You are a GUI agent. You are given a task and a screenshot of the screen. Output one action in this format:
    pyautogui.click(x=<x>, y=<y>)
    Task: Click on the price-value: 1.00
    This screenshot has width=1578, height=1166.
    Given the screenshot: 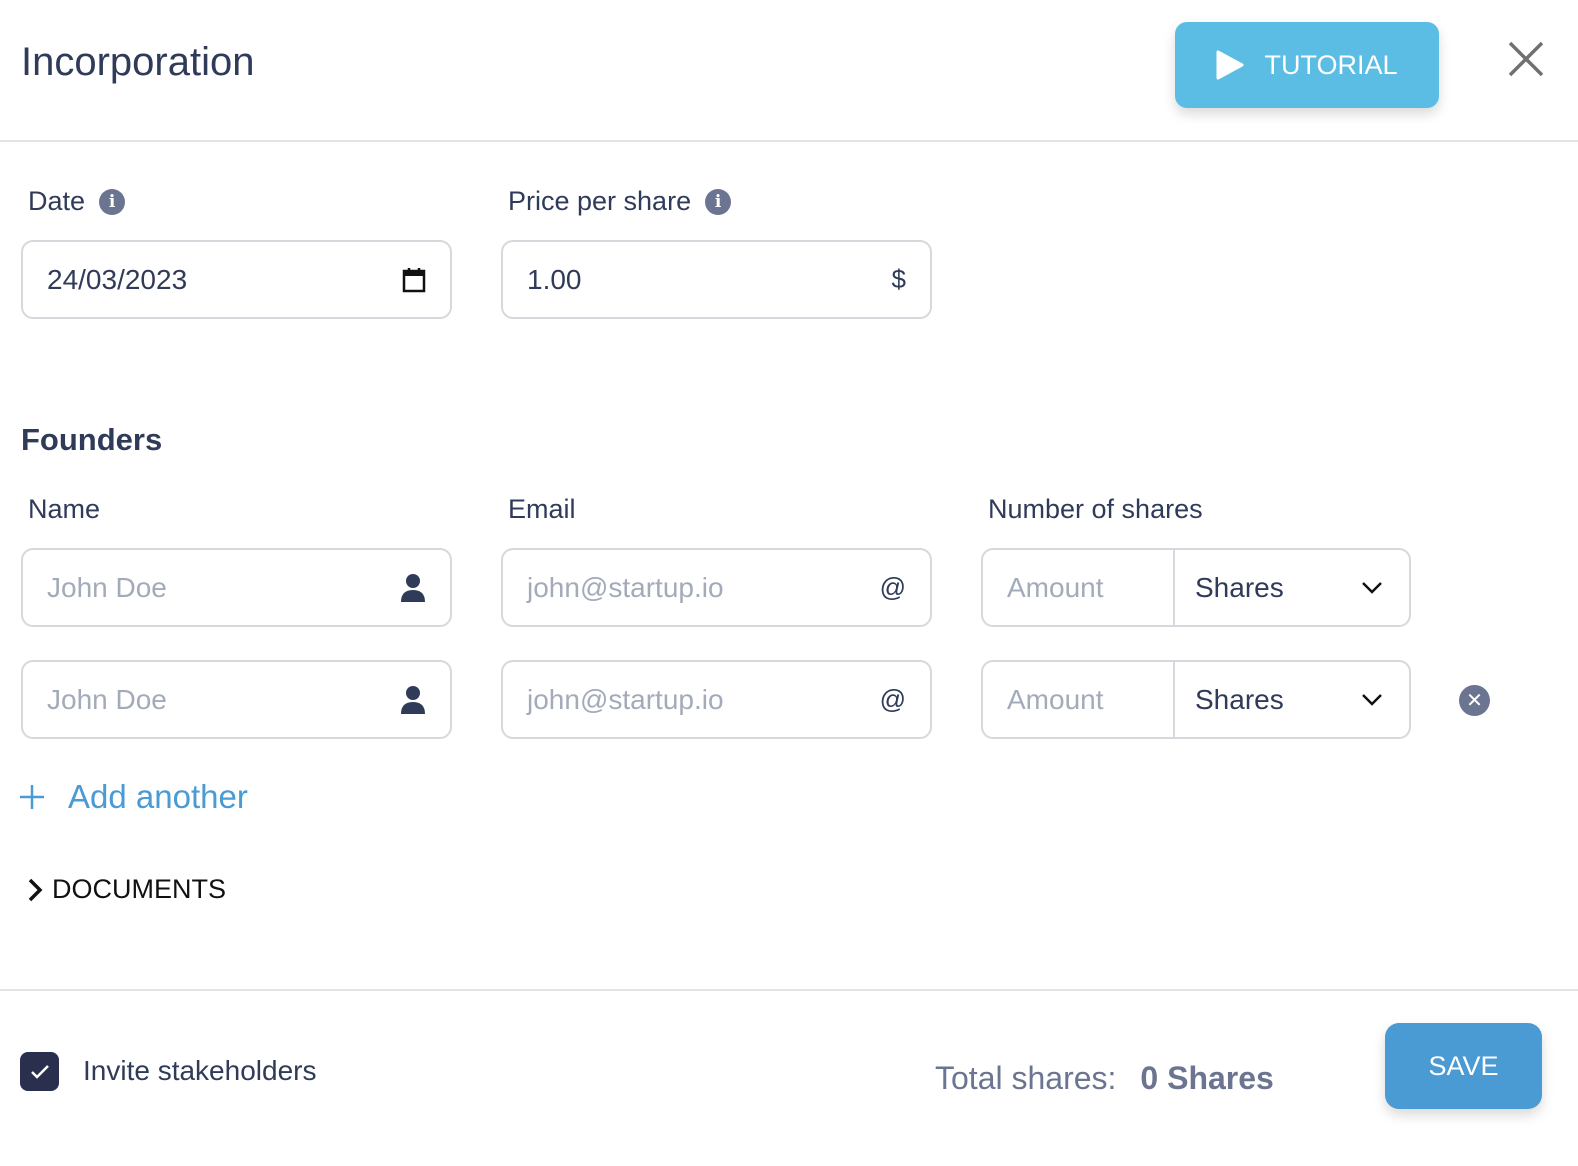 What is the action you would take?
    pyautogui.click(x=554, y=279)
    